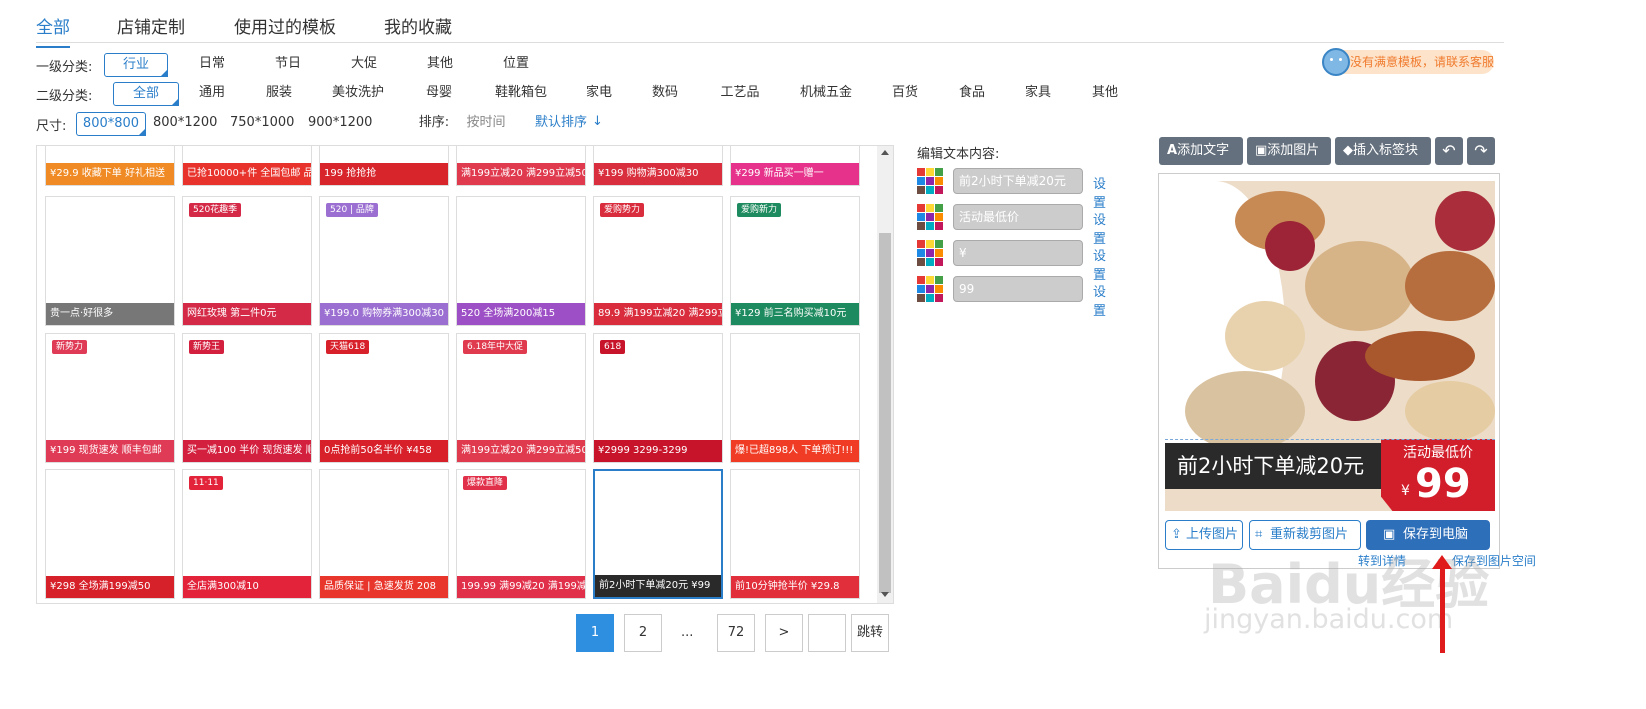  Describe the element at coordinates (247, 451) in the screenshot. I see `template-caption: 买一减100 半价 现货速发 顺丰包邮` at that location.